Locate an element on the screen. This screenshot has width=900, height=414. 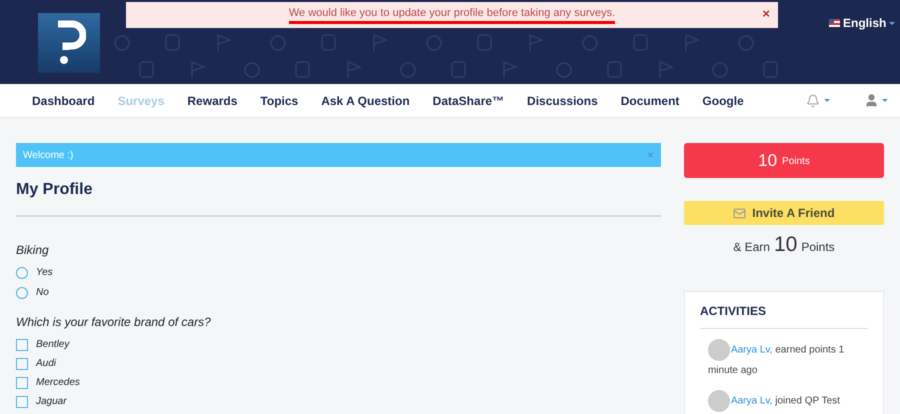
points-unit: Points is located at coordinates (796, 162).